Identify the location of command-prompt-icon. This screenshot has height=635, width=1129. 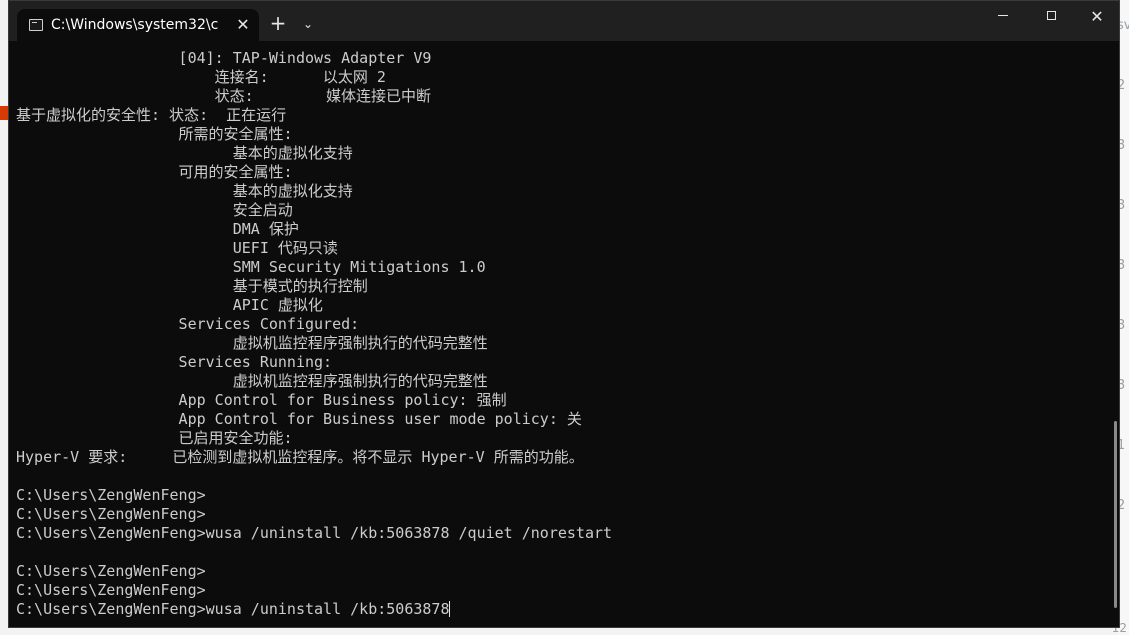
(36, 25).